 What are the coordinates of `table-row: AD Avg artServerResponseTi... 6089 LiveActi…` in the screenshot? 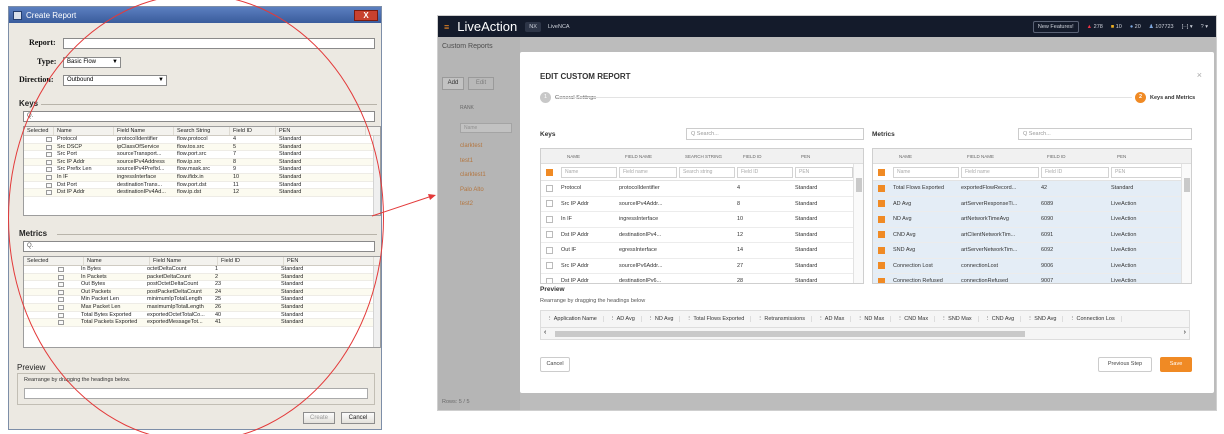 It's located at (1032, 204).